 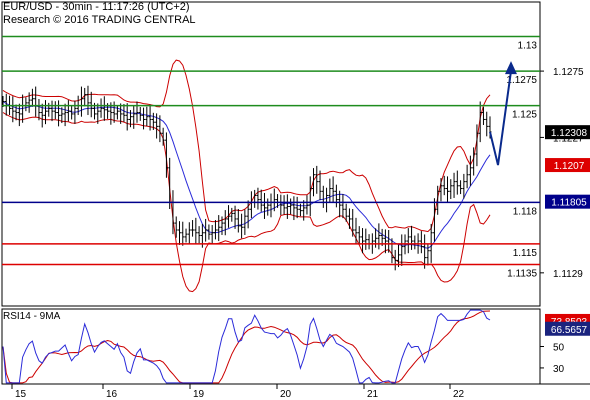 What do you see at coordinates (112, 394) in the screenshot?
I see `x-tick-label: 16` at bounding box center [112, 394].